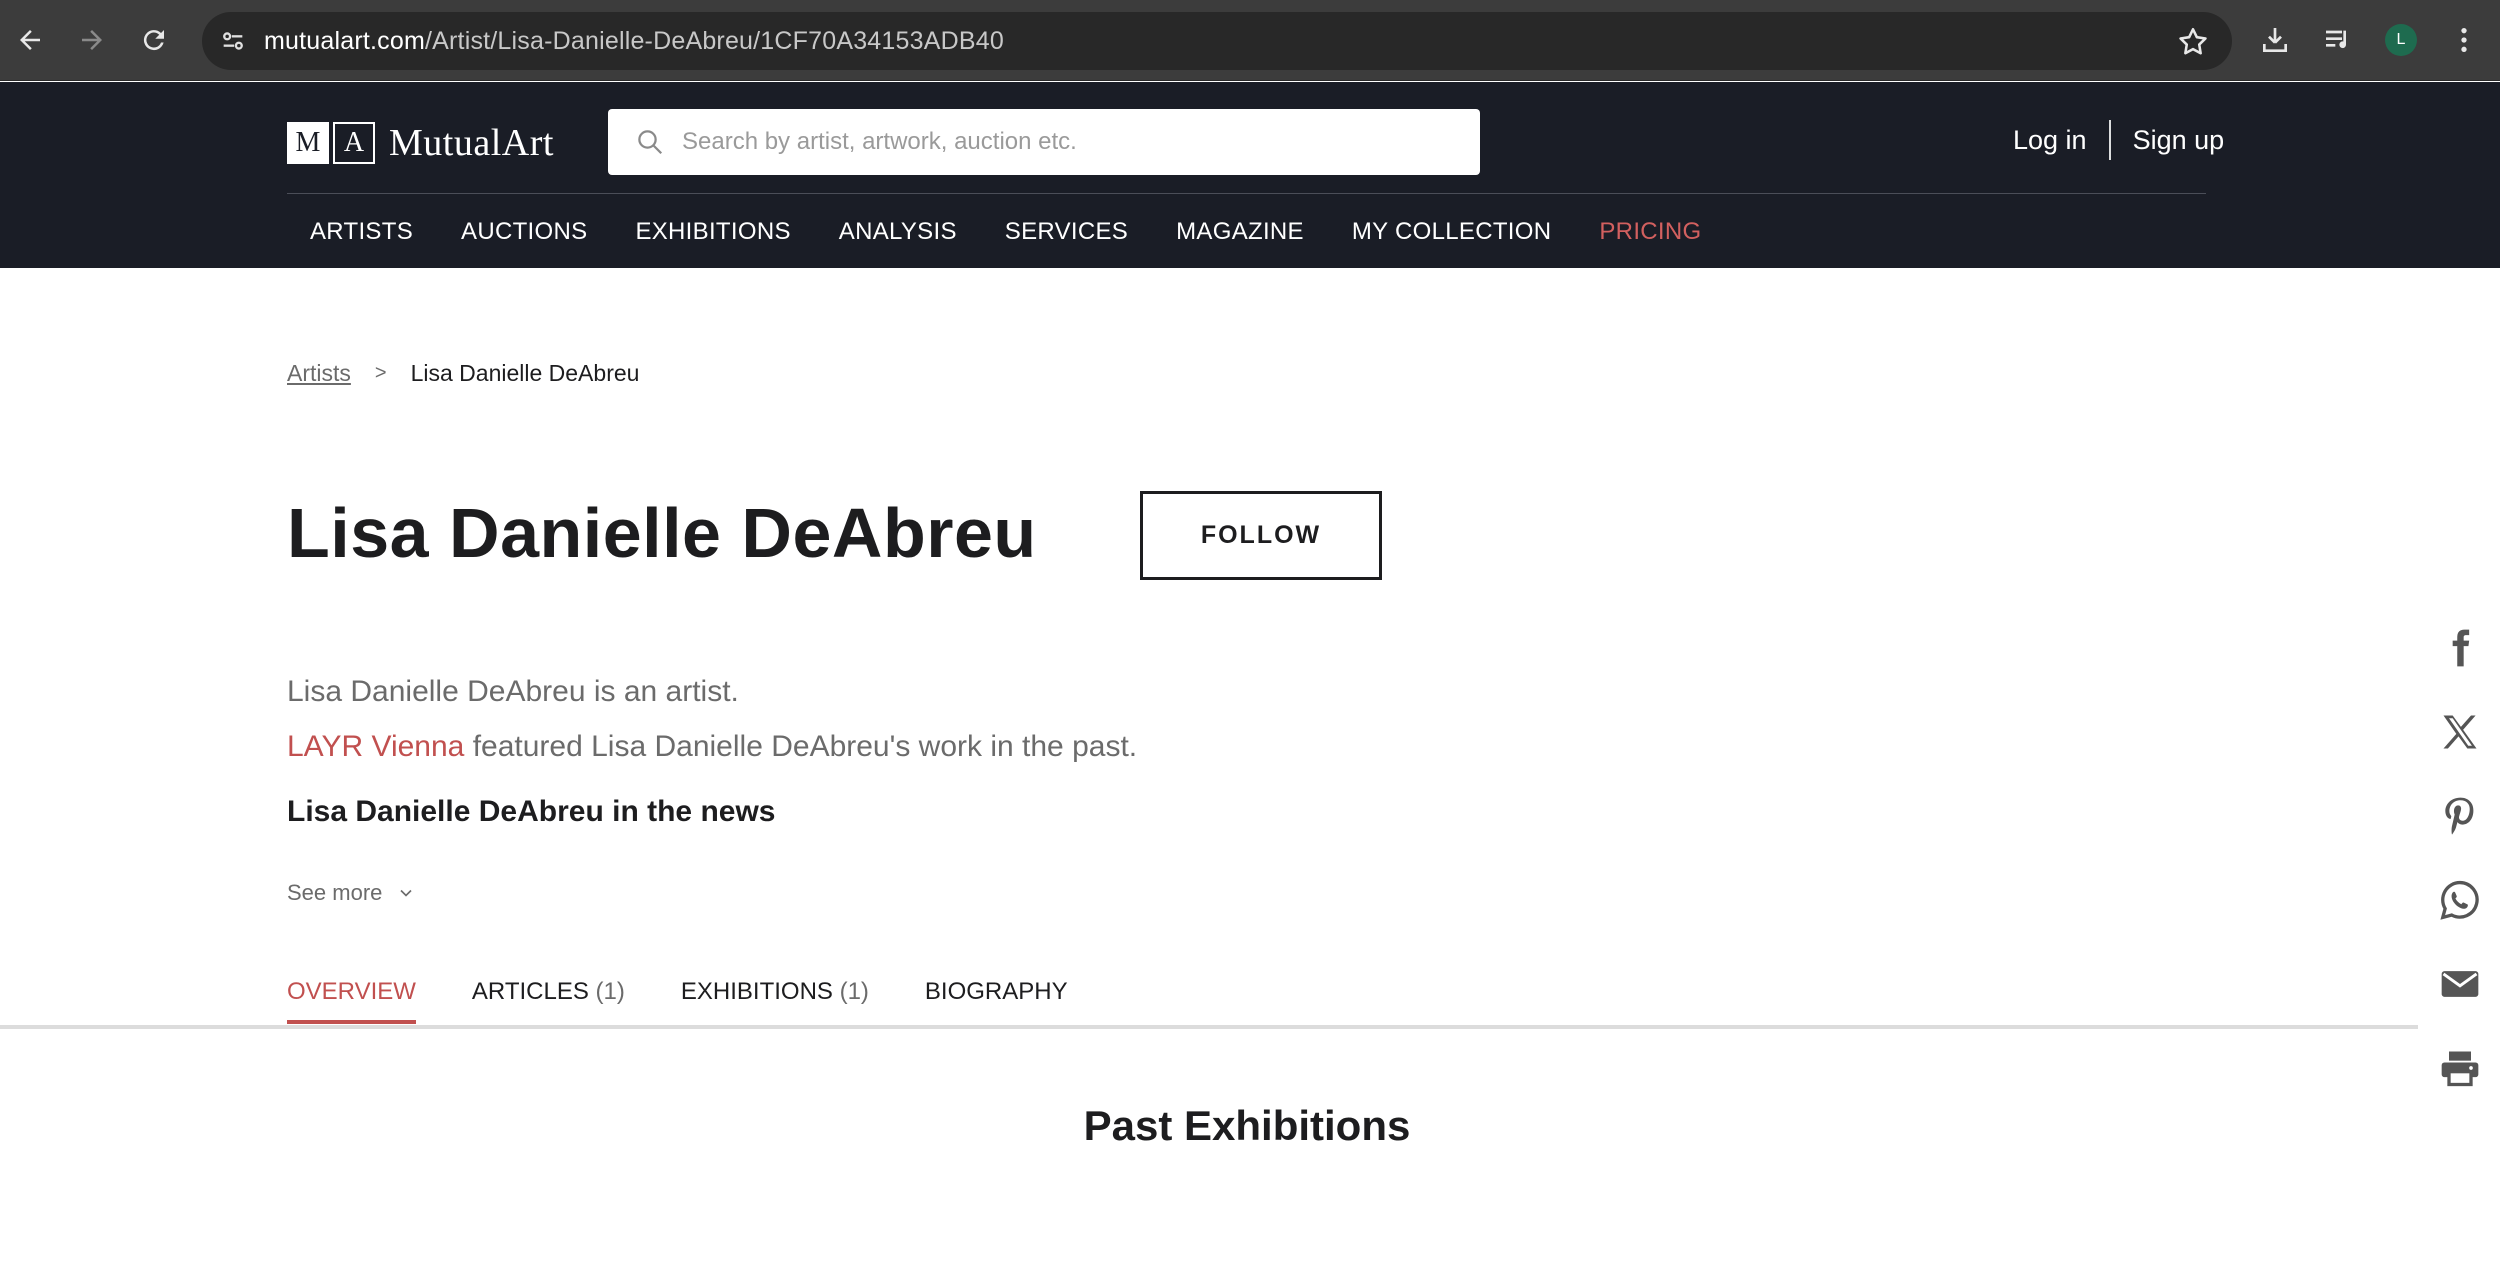 The width and height of the screenshot is (2500, 1273). I want to click on profile-avatar: L, so click(2401, 40).